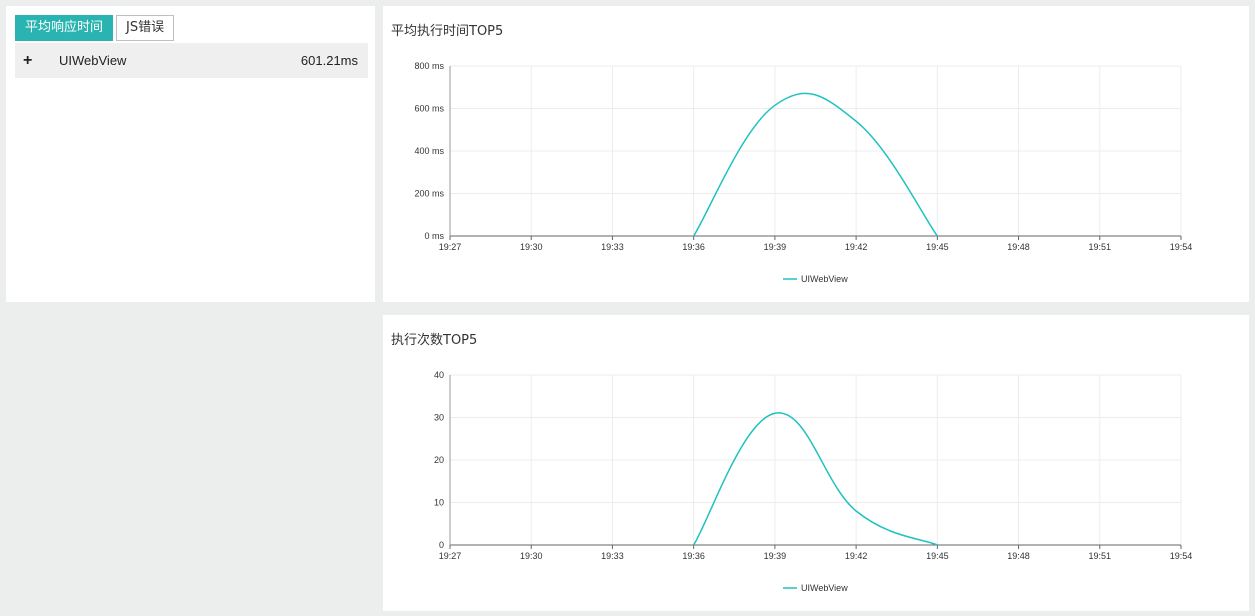 This screenshot has height=616, width=1255. I want to click on tab-bar: 平均响应时间 JS错误, so click(96, 28).